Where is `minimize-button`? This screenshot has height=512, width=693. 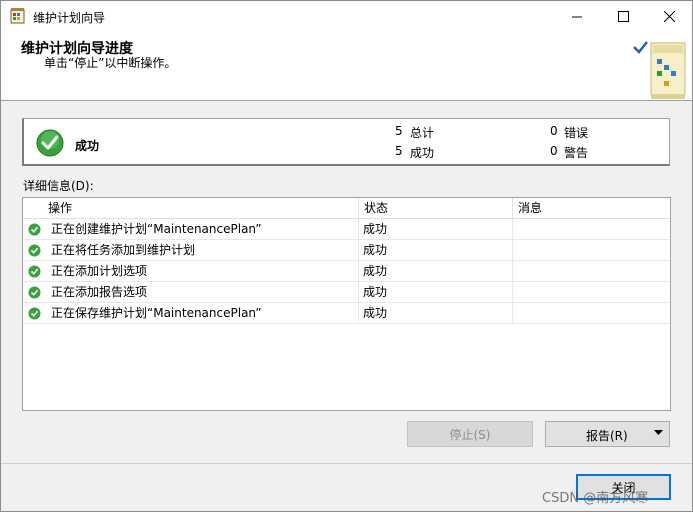
minimize-button is located at coordinates (577, 16).